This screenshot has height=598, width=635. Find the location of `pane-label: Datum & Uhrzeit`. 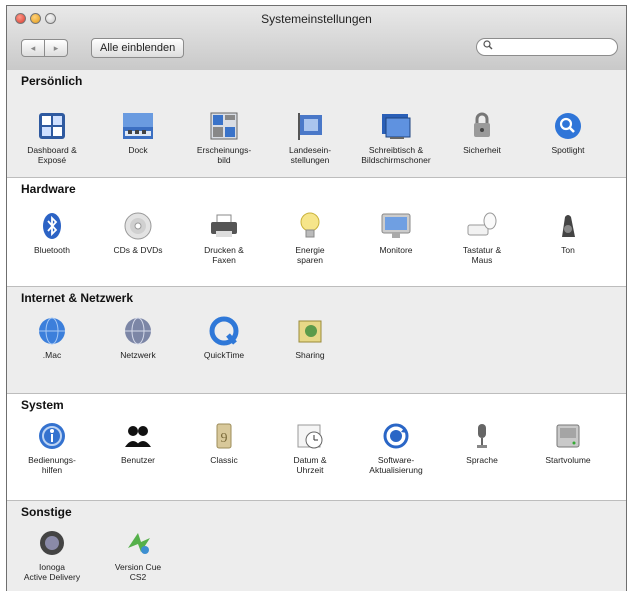

pane-label: Datum & Uhrzeit is located at coordinates (310, 465).